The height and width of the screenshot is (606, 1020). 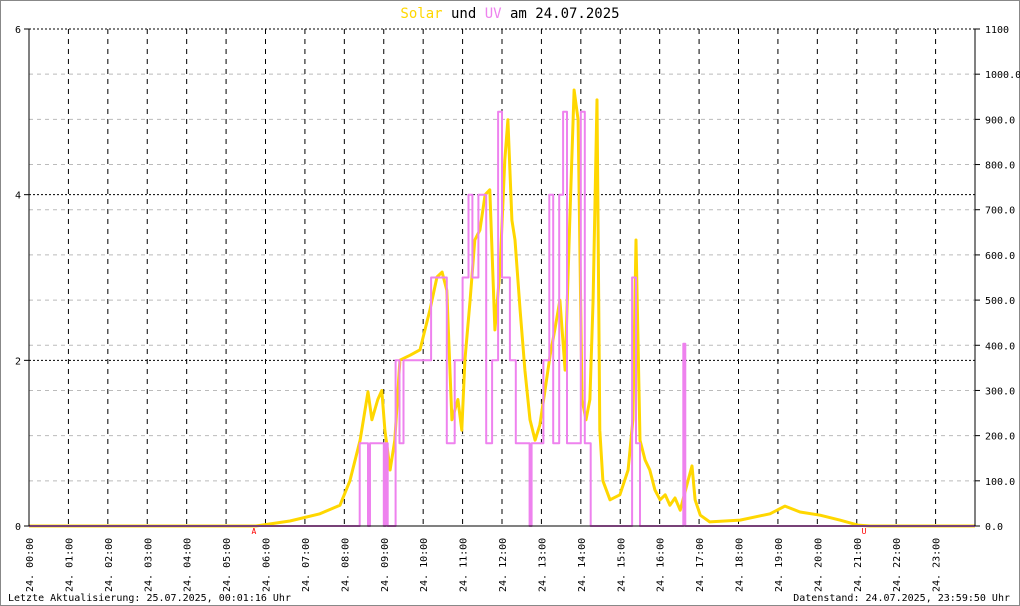 What do you see at coordinates (561, 14) in the screenshot?
I see `title-date: am 24.07.2025` at bounding box center [561, 14].